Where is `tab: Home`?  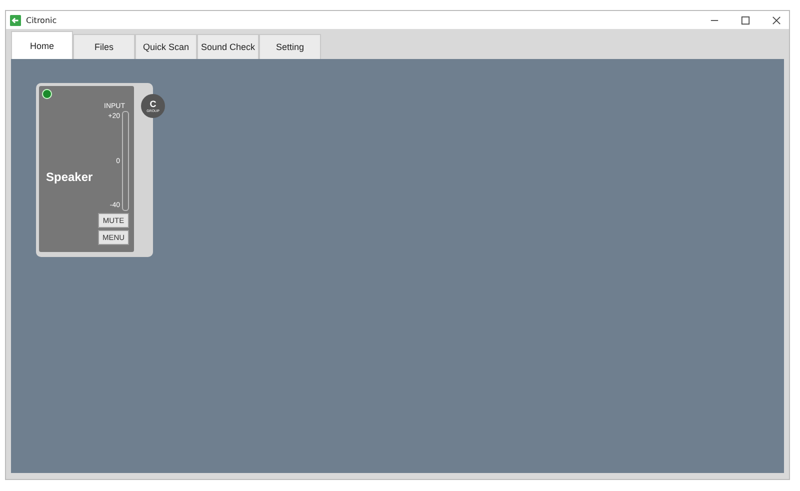 tab: Home is located at coordinates (42, 45).